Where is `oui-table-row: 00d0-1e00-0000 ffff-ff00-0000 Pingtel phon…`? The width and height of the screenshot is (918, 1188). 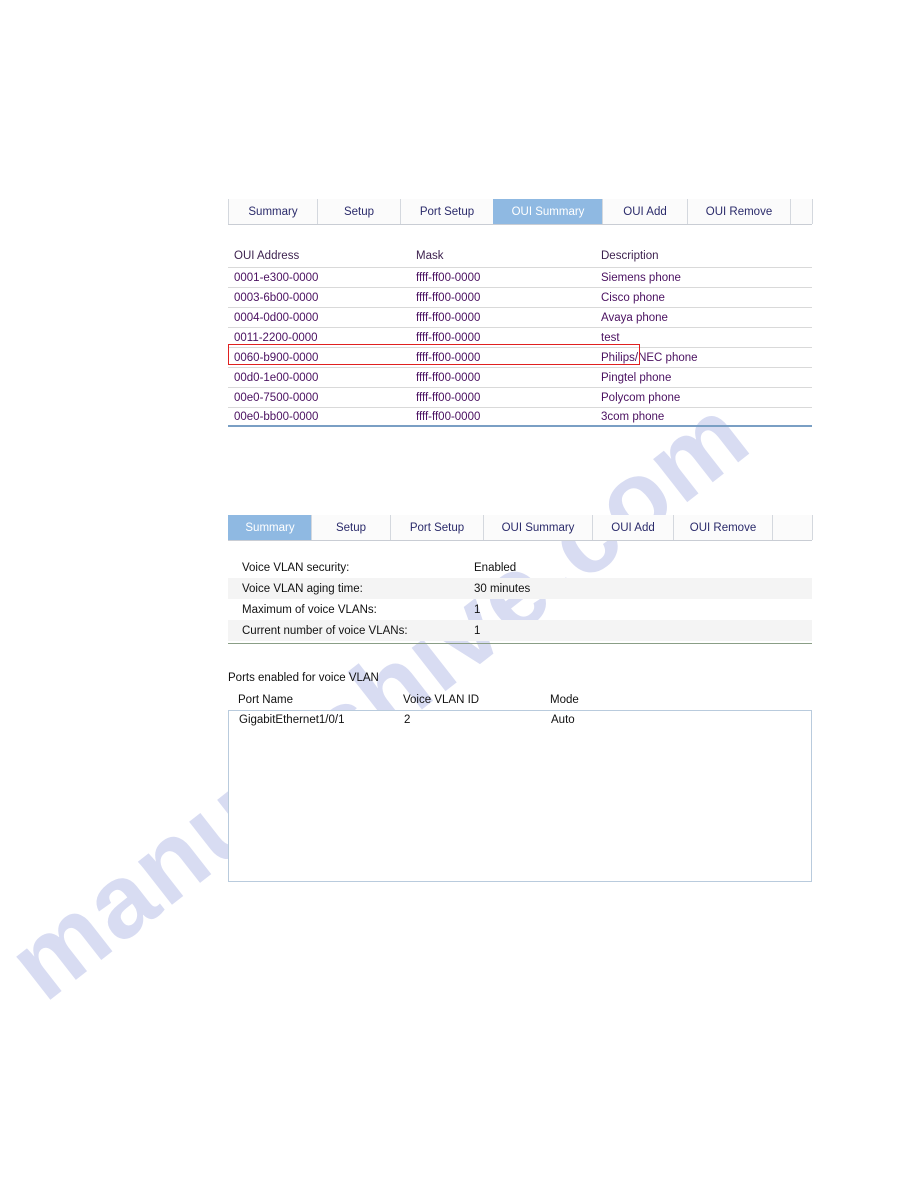 oui-table-row: 00d0-1e00-0000 ffff-ff00-0000 Pingtel phon… is located at coordinates (520, 377).